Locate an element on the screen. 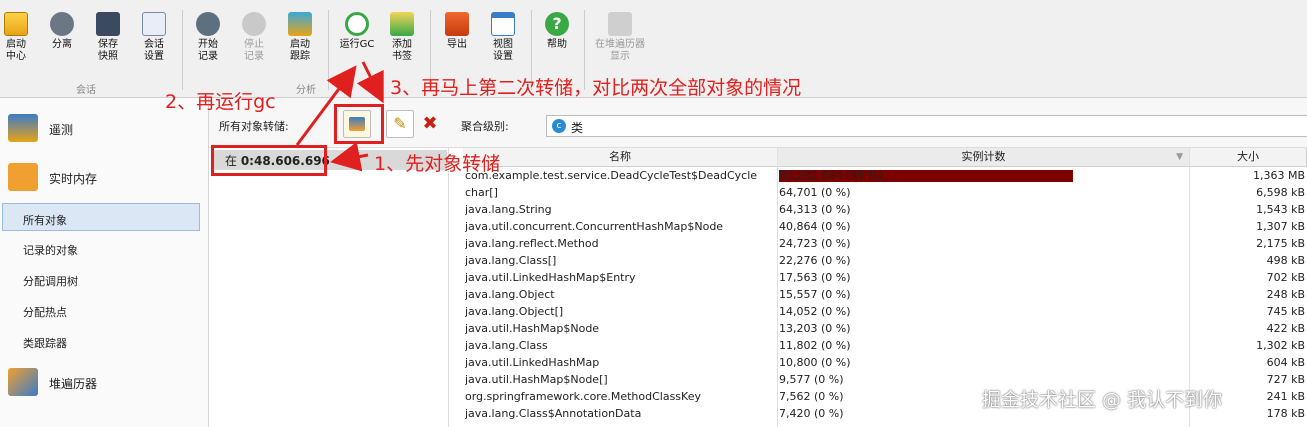  annotation-arrows is located at coordinates (339, 116).